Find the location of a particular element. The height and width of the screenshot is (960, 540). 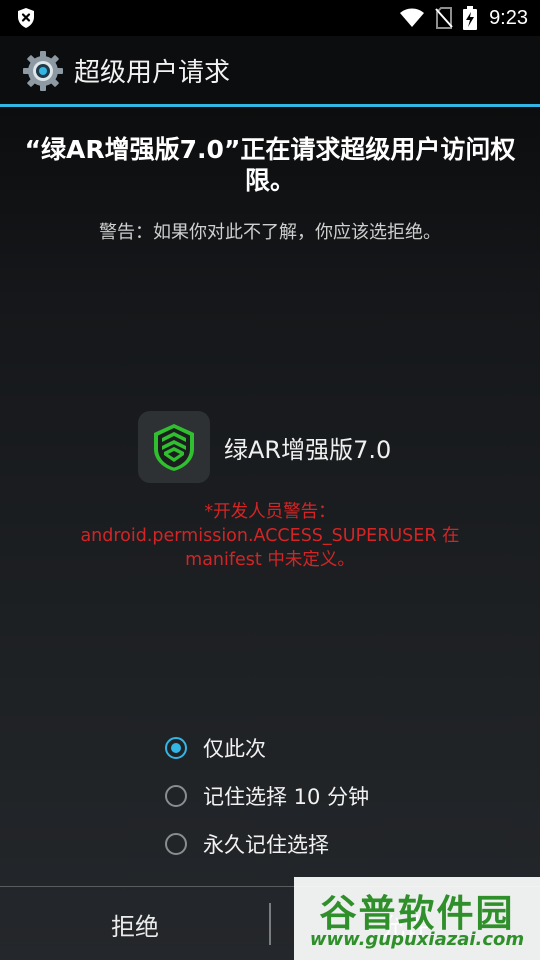

no-sim-icon is located at coordinates (449, 18).